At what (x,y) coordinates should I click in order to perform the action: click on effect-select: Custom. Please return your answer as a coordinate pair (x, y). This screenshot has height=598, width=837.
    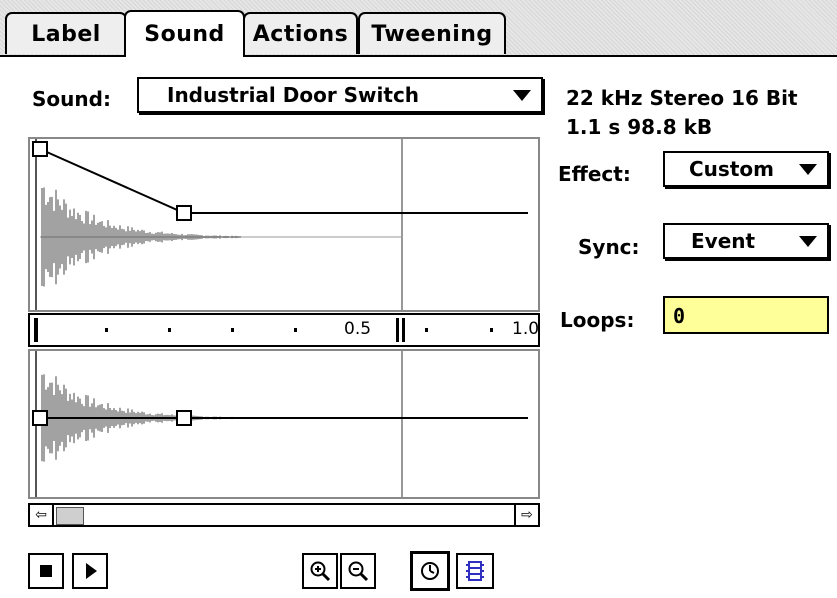
    Looking at the image, I should click on (746, 169).